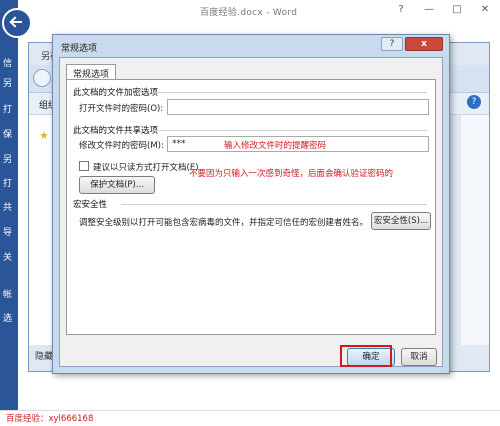 This screenshot has width=500, height=426. Describe the element at coordinates (50, 419) in the screenshot. I see `watermark-text: 百度经验：xyl666168` at that location.